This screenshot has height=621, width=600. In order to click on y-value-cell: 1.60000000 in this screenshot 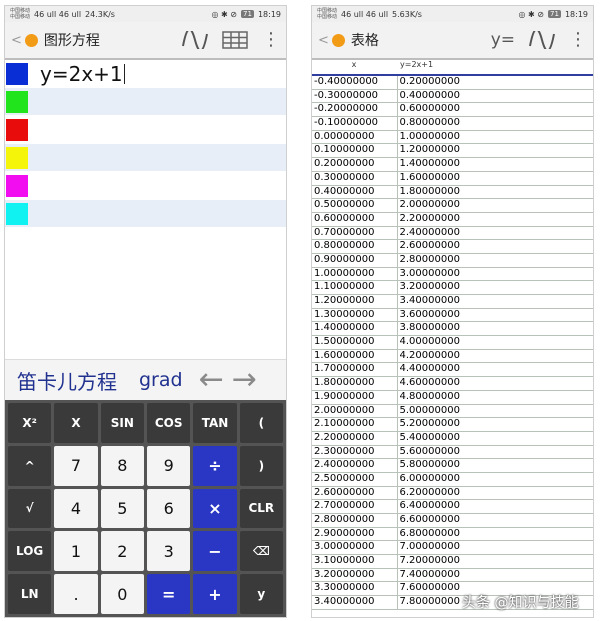, I will do `click(429, 177)`.